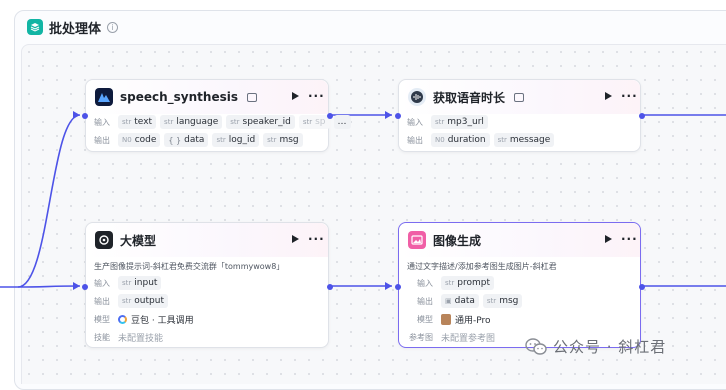 The height and width of the screenshot is (390, 726). What do you see at coordinates (536, 346) in the screenshot?
I see `wechat-icon` at bounding box center [536, 346].